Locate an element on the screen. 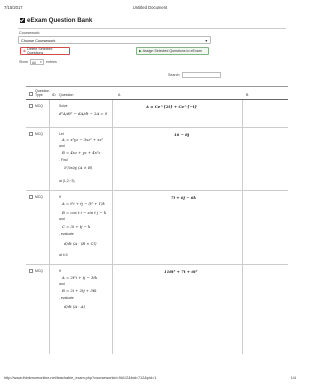 The height and width of the screenshot is (388, 320). coursework-label: Coursework: is located at coordinates (30, 33).